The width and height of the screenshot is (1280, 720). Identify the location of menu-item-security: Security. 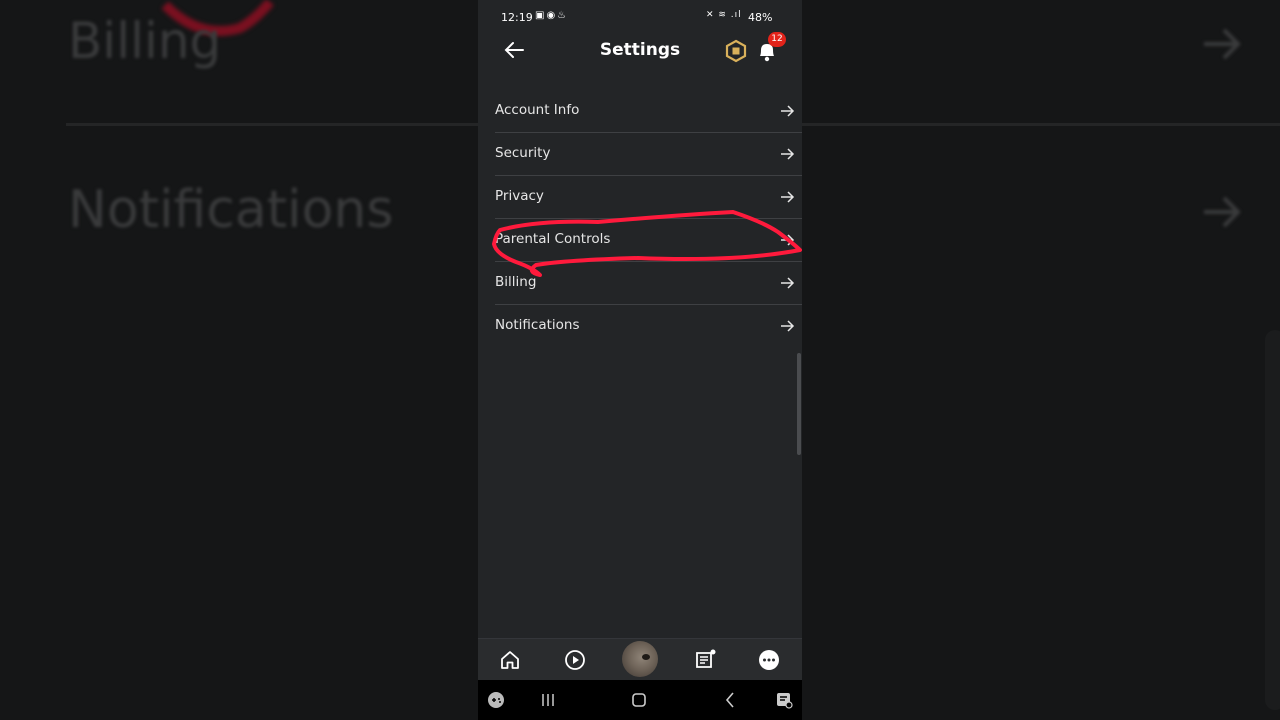
(648, 154).